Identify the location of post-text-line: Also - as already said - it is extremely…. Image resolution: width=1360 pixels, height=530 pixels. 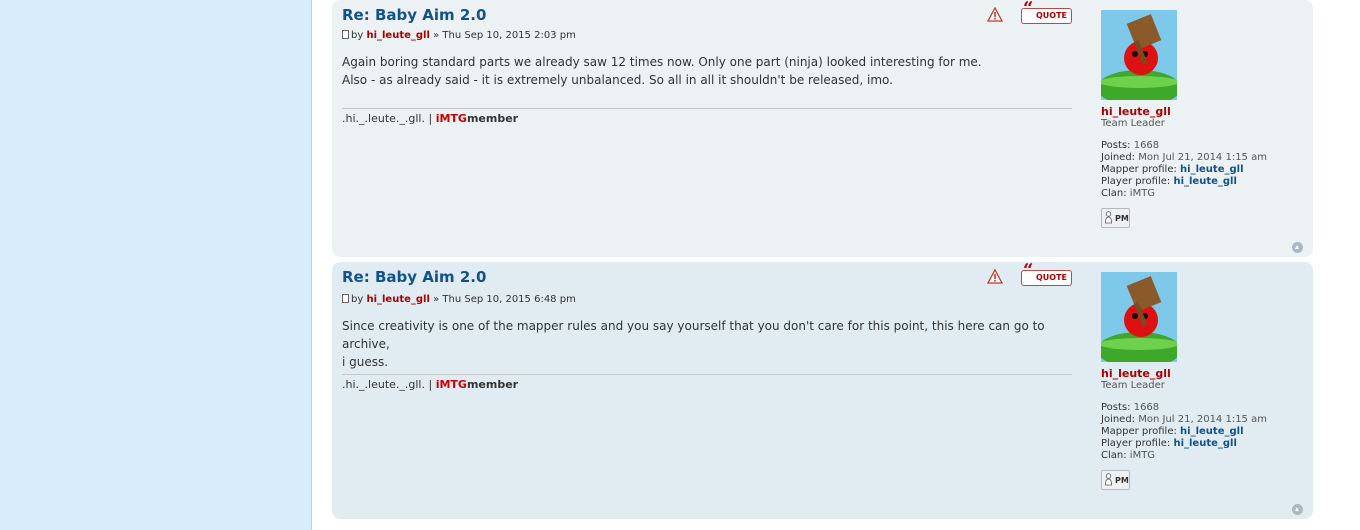
(617, 80).